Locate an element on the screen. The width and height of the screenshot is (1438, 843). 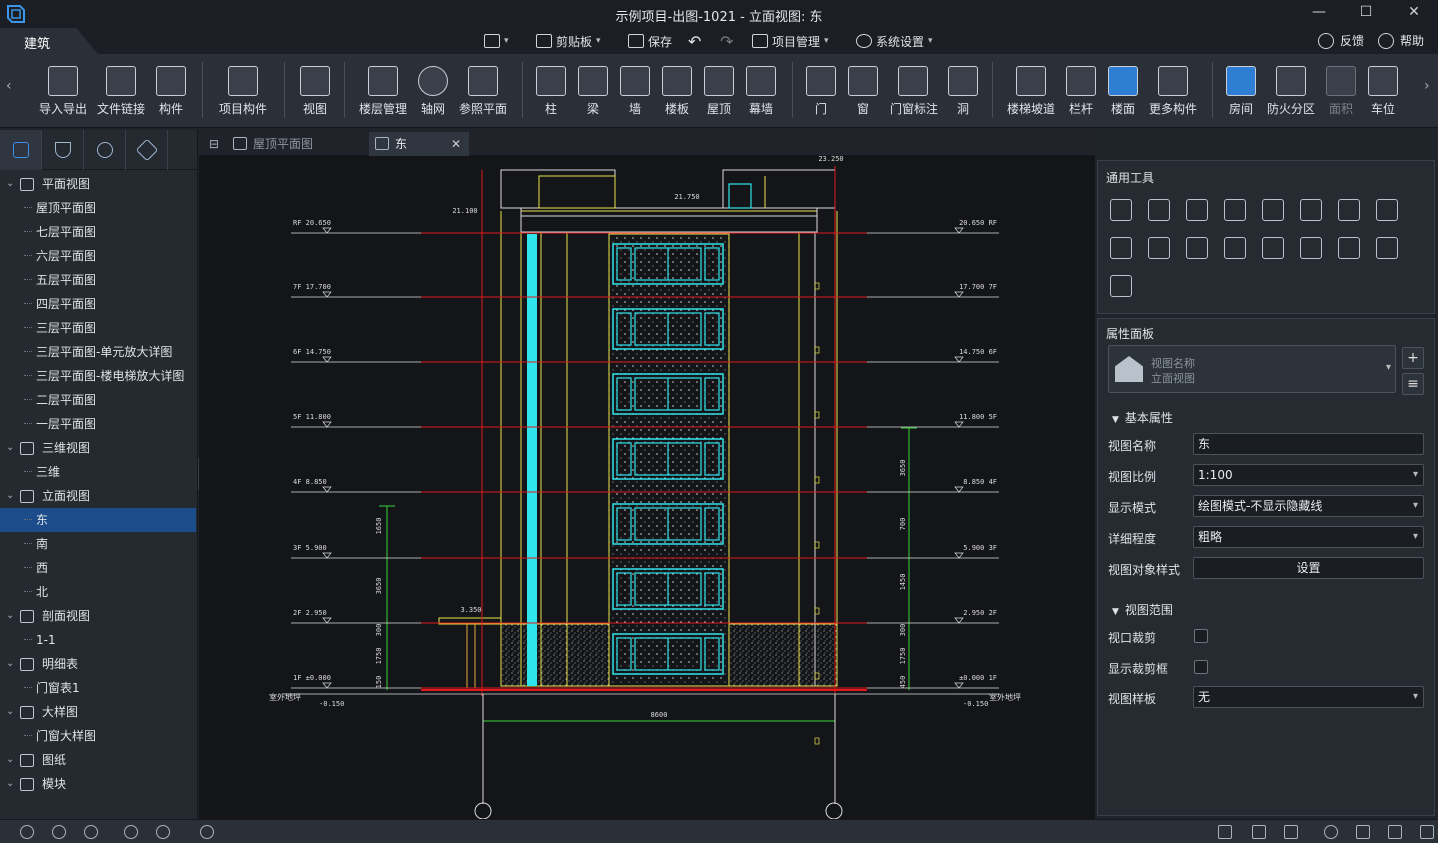
tree-item: 四层平面图 is located at coordinates (98, 304).